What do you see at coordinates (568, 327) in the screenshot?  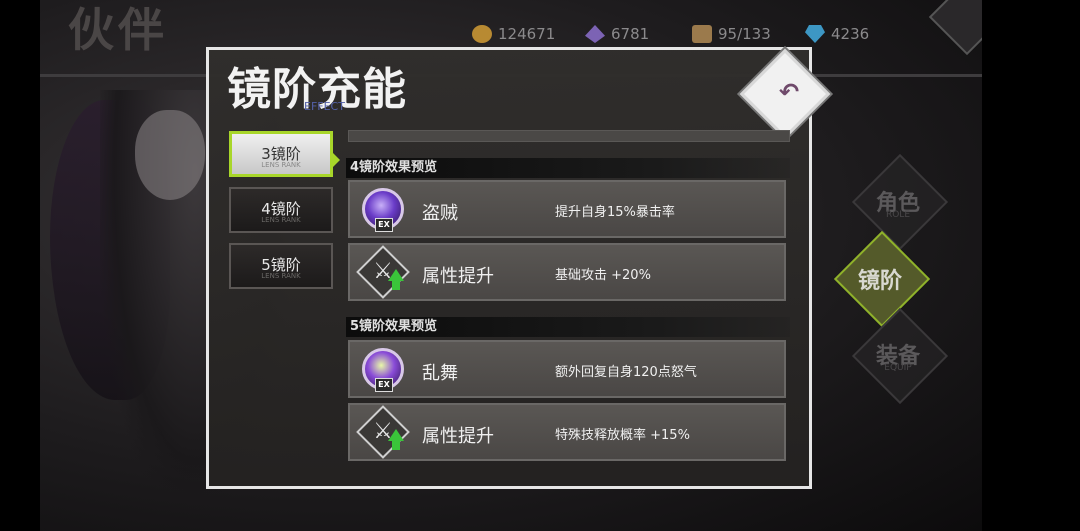 I see `section-header-lens-5: 5镜阶效果预览` at bounding box center [568, 327].